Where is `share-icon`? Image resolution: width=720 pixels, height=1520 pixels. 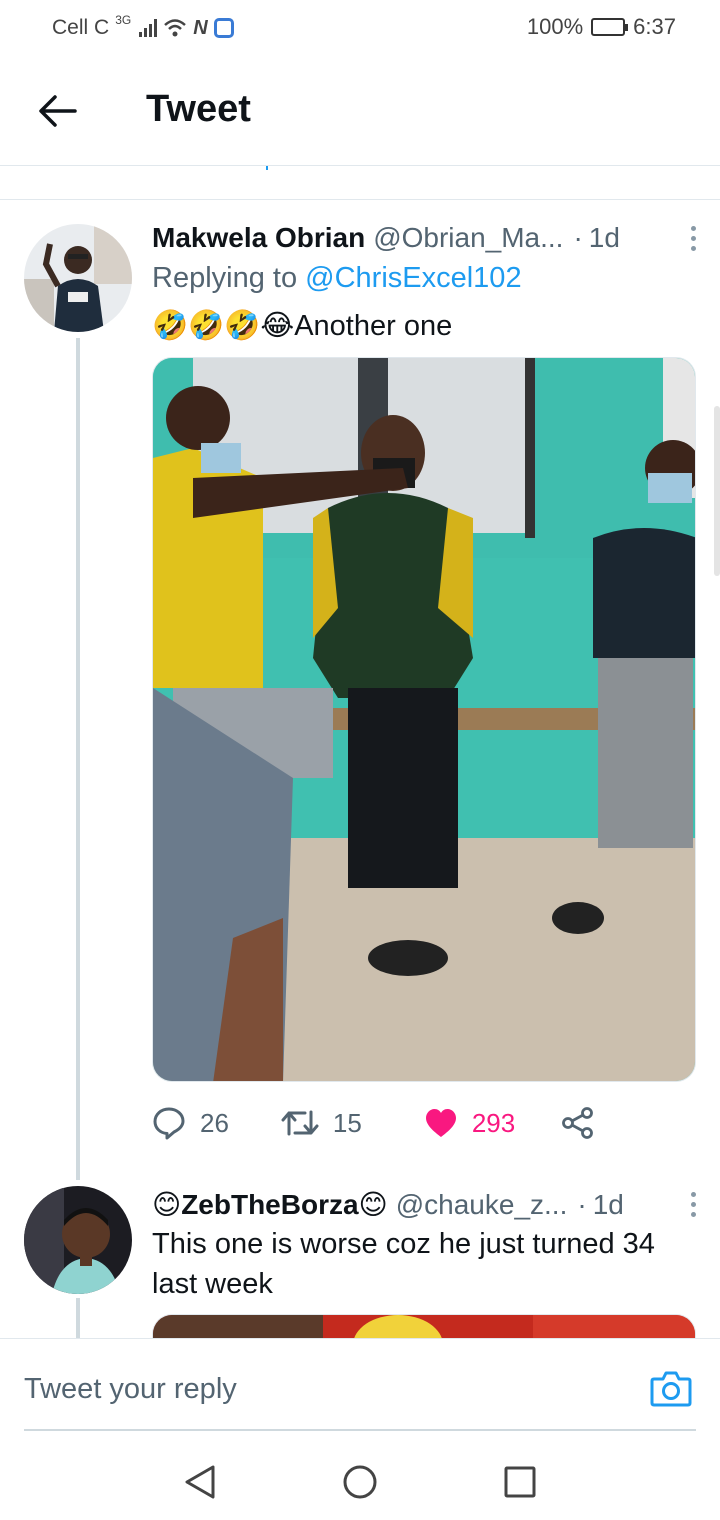 share-icon is located at coordinates (578, 1123).